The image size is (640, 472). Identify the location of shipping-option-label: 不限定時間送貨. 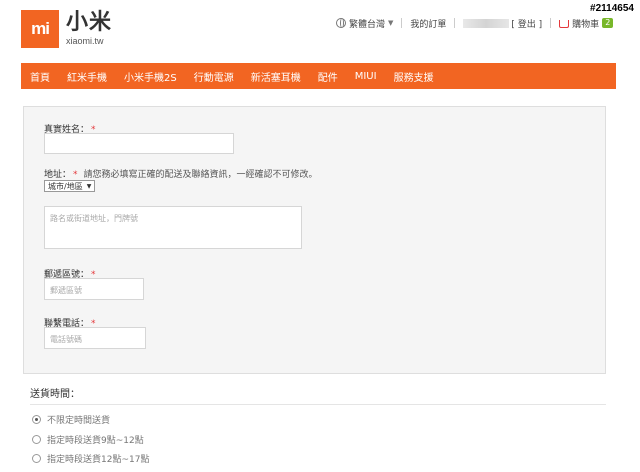
(79, 421).